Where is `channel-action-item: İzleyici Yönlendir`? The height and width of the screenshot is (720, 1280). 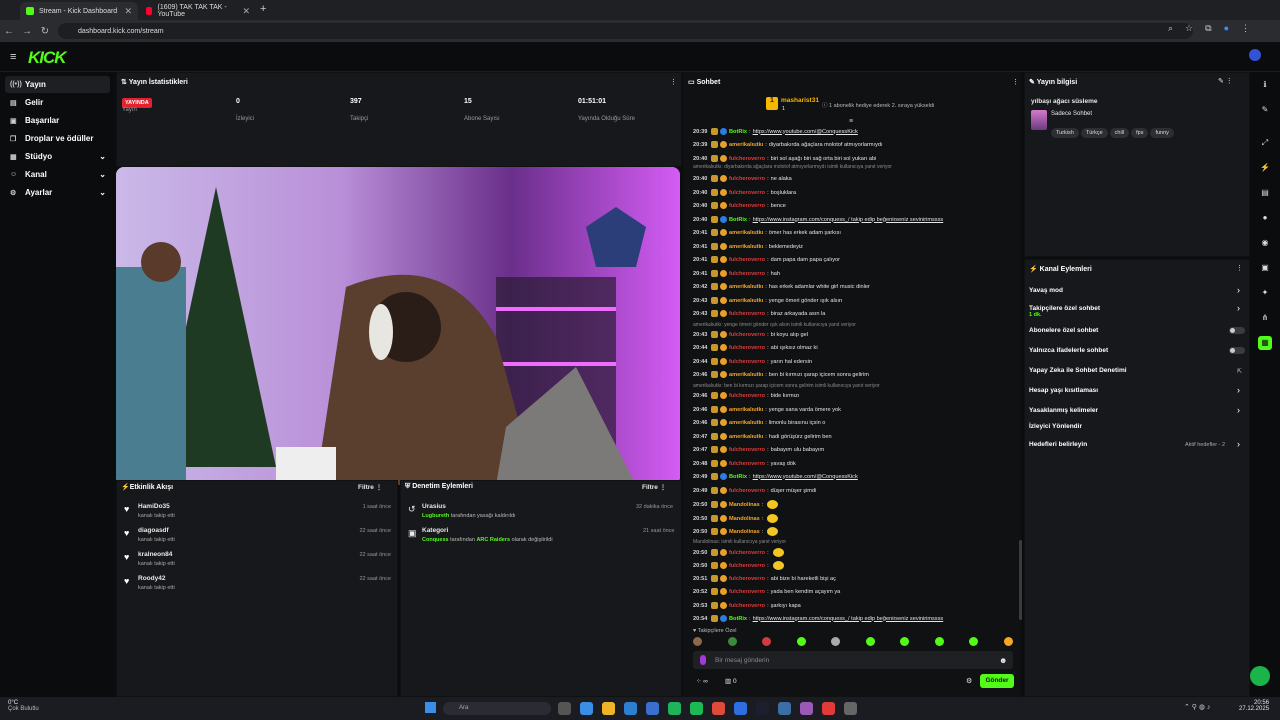 channel-action-item: İzleyici Yönlendir is located at coordinates (1055, 426).